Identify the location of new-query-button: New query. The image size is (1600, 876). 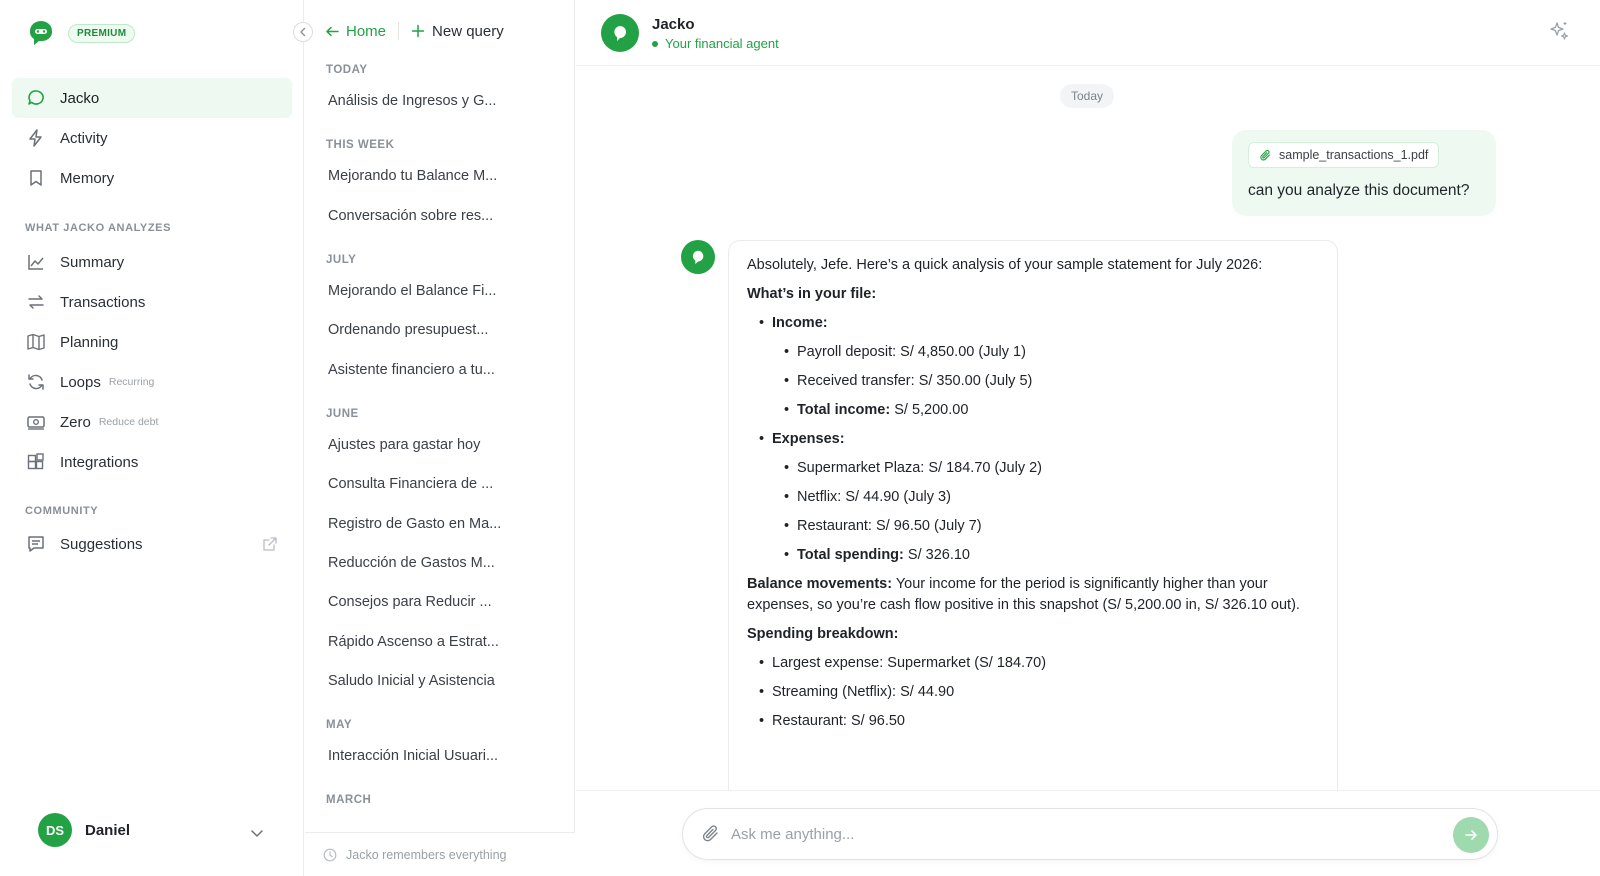
(457, 31).